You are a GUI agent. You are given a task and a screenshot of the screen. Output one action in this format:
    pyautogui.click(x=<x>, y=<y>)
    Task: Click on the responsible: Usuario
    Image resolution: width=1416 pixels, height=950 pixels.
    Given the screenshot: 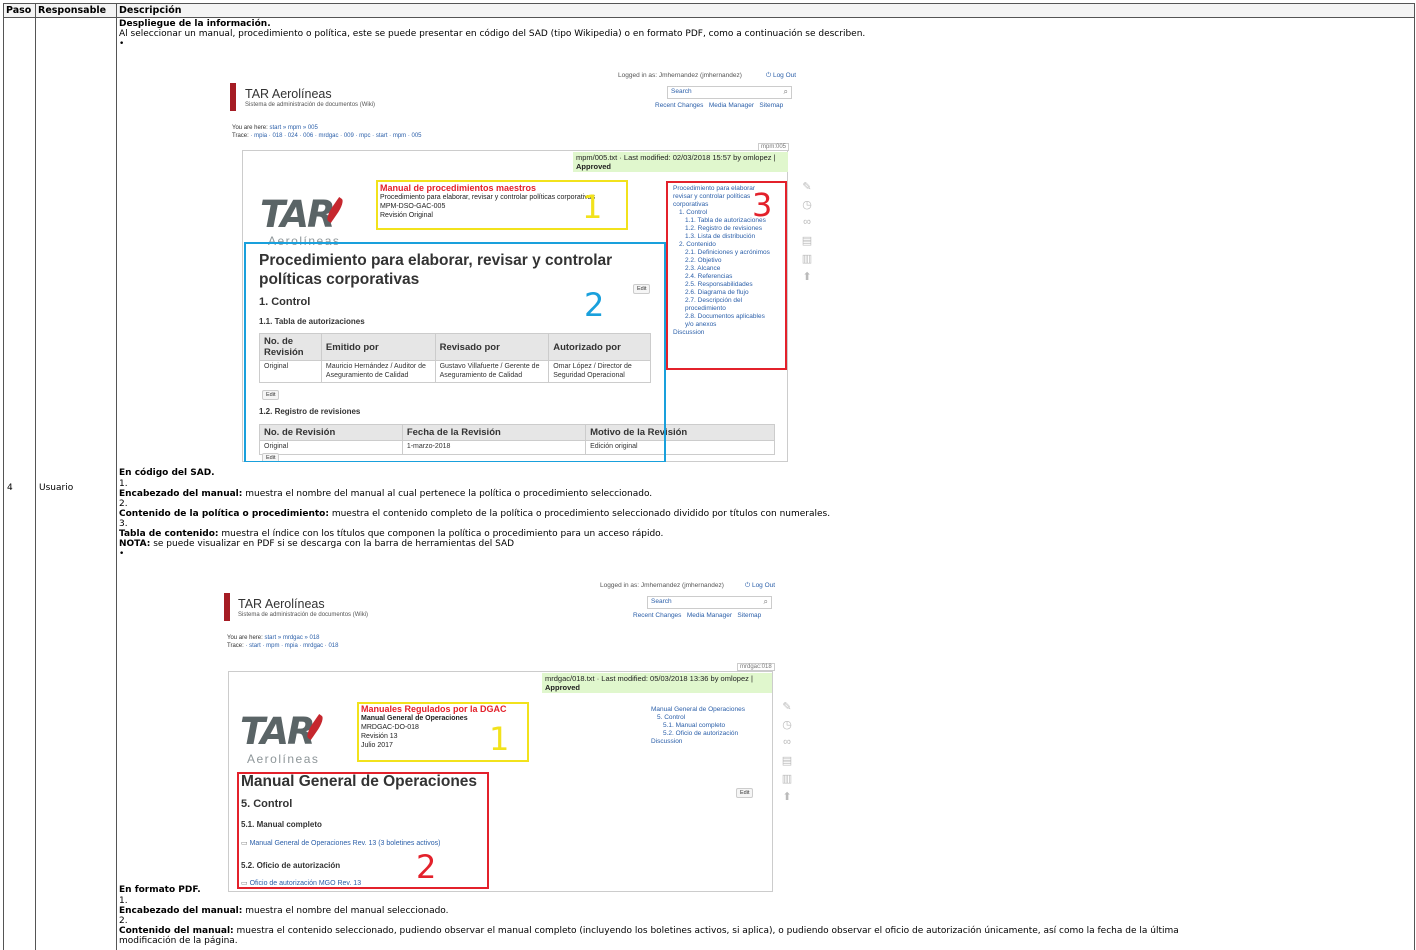 What is the action you would take?
    pyautogui.click(x=76, y=483)
    